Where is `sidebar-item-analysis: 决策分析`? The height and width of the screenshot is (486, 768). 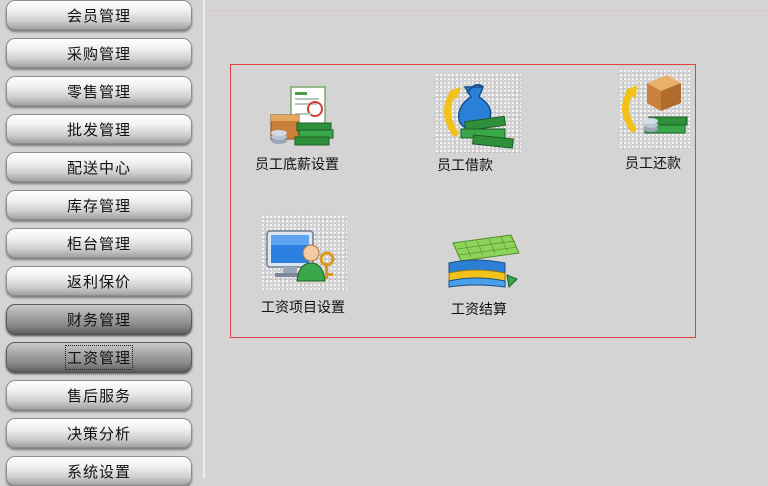
sidebar-item-analysis: 决策分析 is located at coordinates (99, 433).